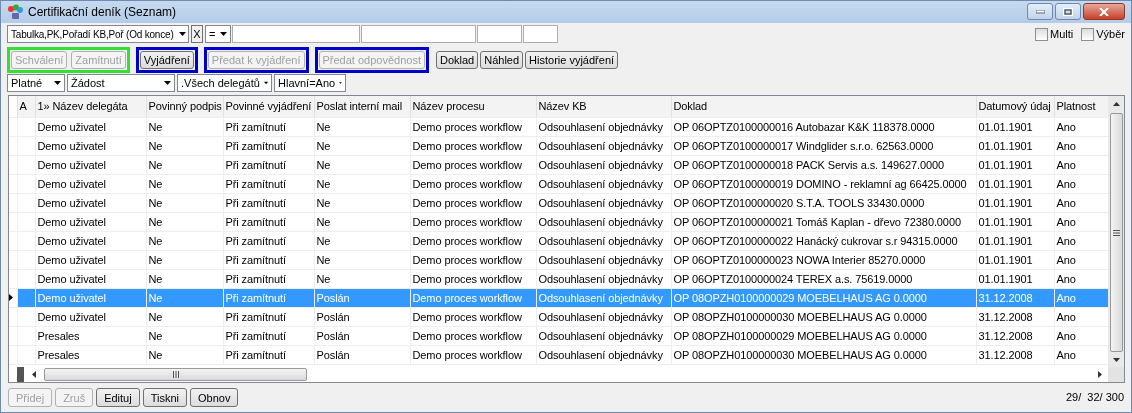 The width and height of the screenshot is (1132, 413). What do you see at coordinates (603, 107) in the screenshot?
I see `column-header: Název KB` at bounding box center [603, 107].